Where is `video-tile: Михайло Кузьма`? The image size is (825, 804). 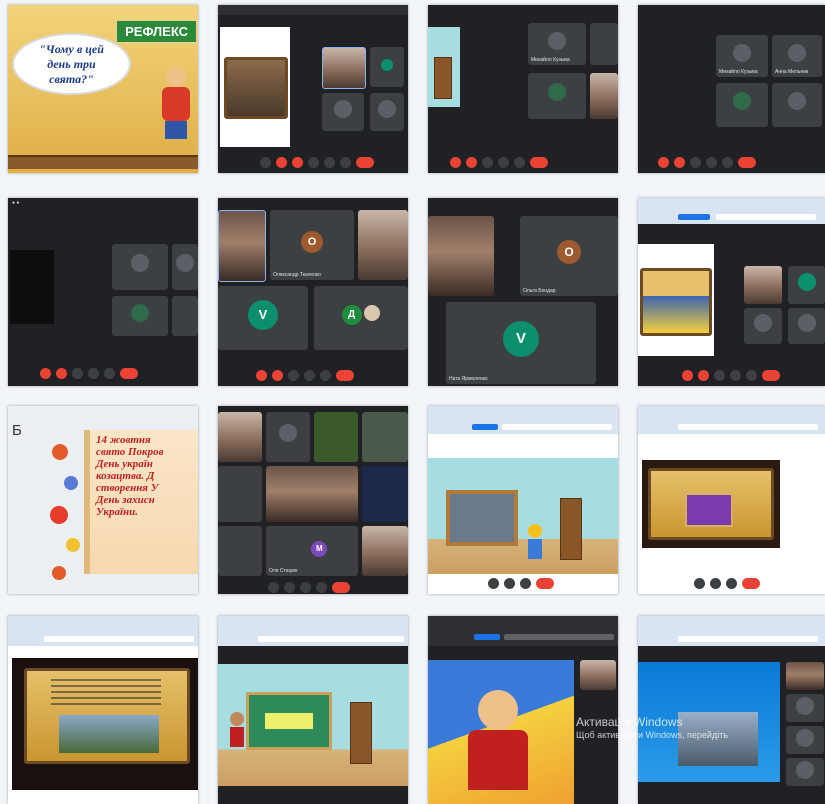
video-tile: Михайло Кузьма is located at coordinates (742, 56).